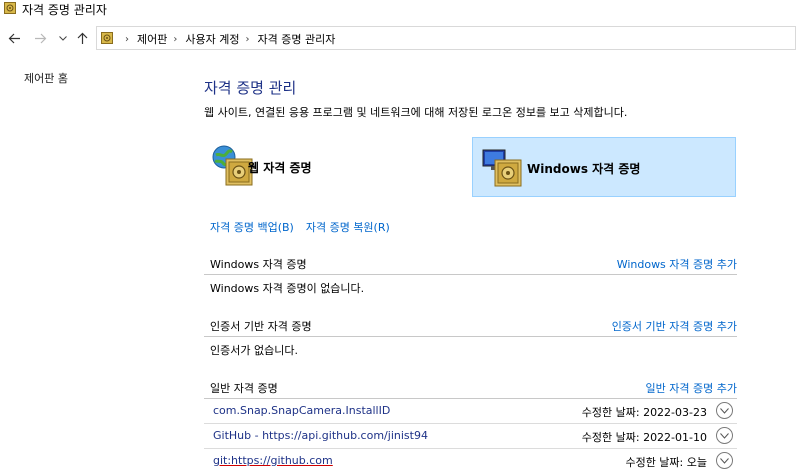  I want to click on certificate-credentials-section-header: 인증서 기반 자격 증명 인증서 기반 자격 증명 추가, so click(470, 325).